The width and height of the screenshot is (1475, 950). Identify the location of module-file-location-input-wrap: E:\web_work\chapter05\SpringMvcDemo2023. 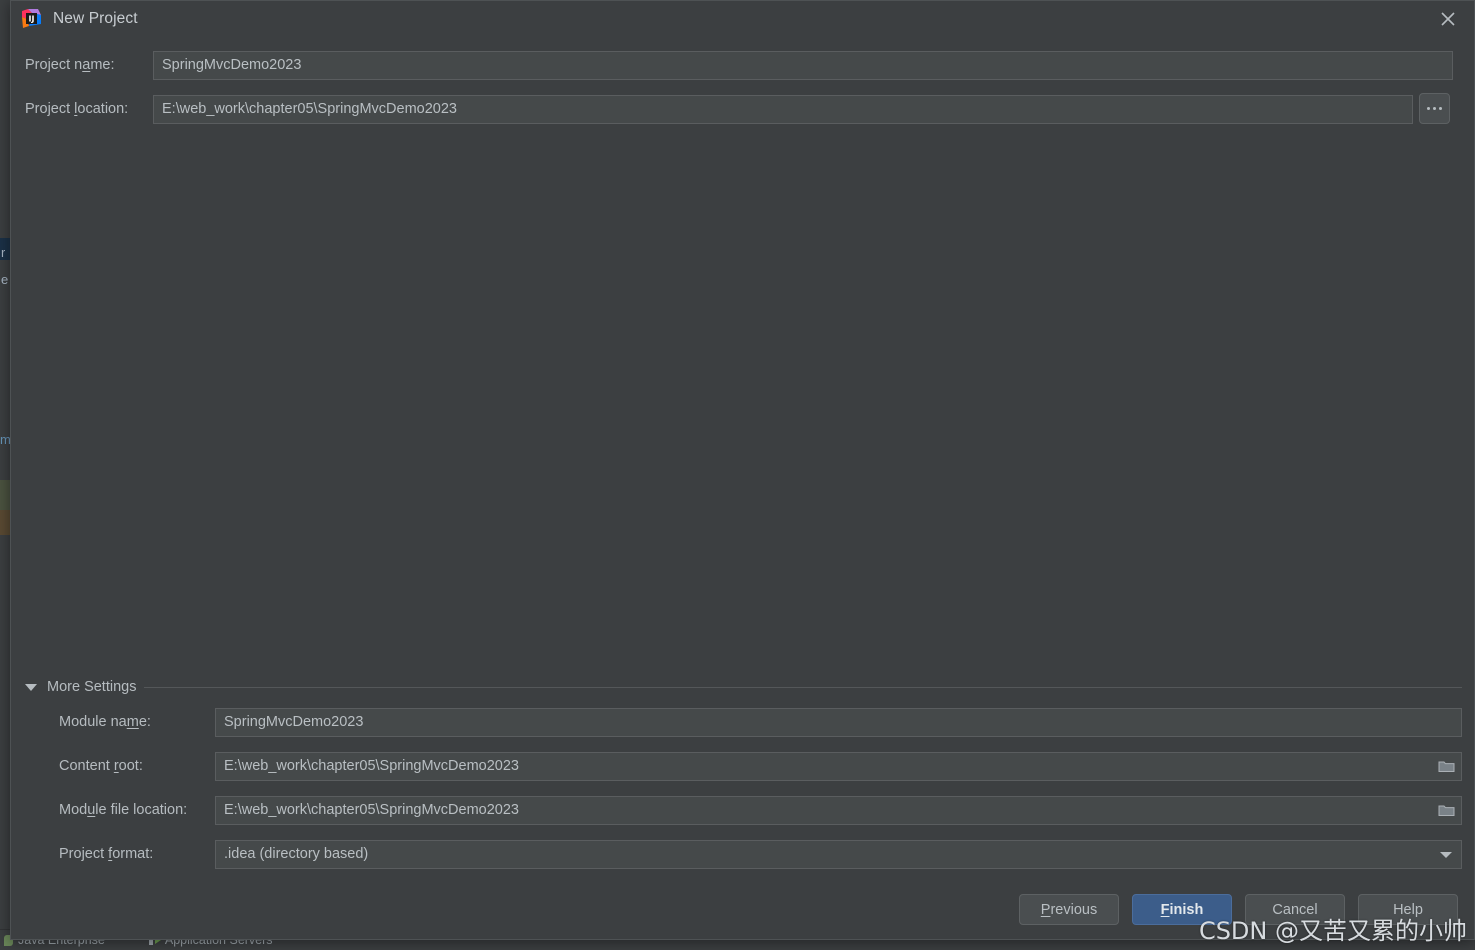
(838, 810).